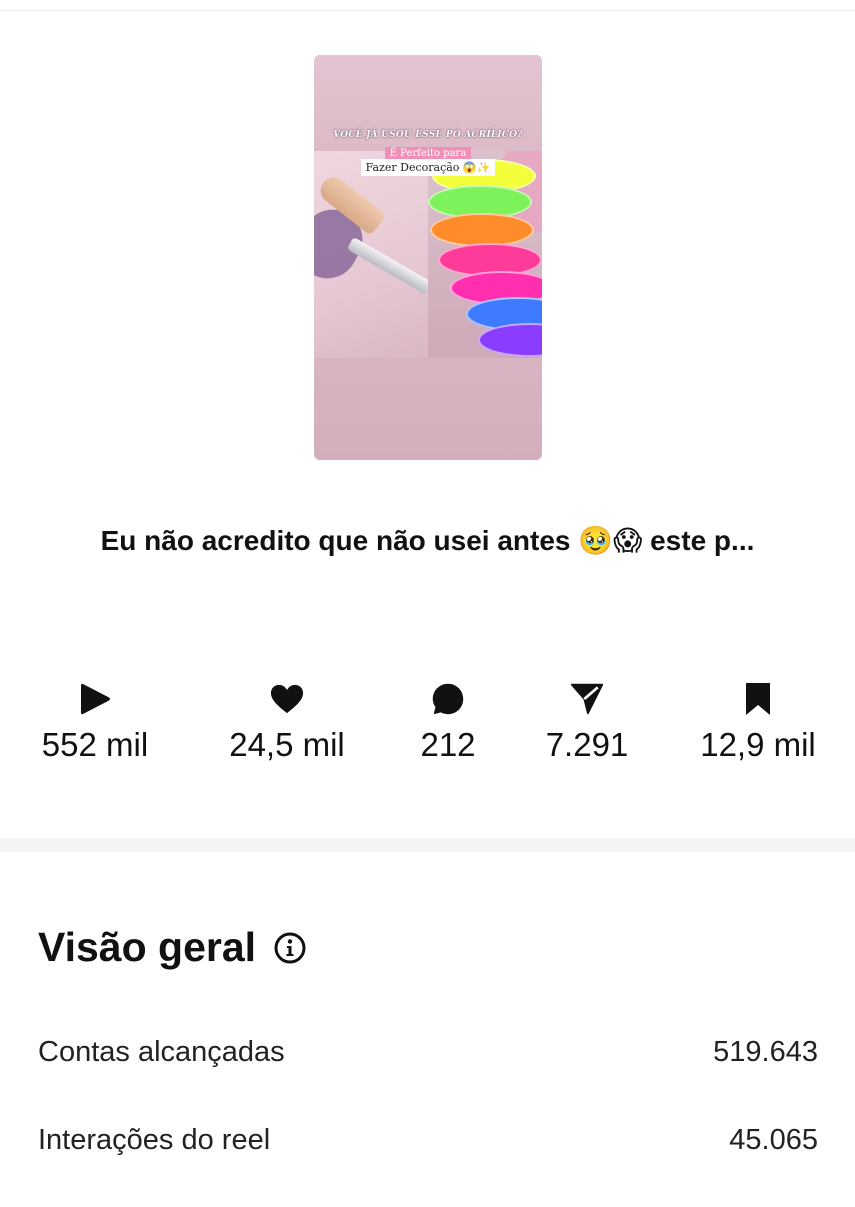 The width and height of the screenshot is (855, 1207). I want to click on comments-count: 212, so click(448, 744).